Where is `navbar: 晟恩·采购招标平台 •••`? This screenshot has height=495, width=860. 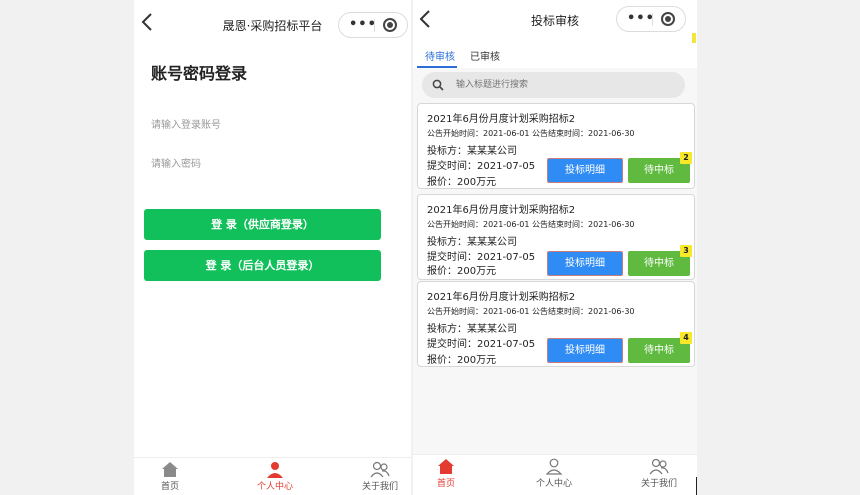 navbar: 晟恩·采购招标平台 ••• is located at coordinates (272, 22).